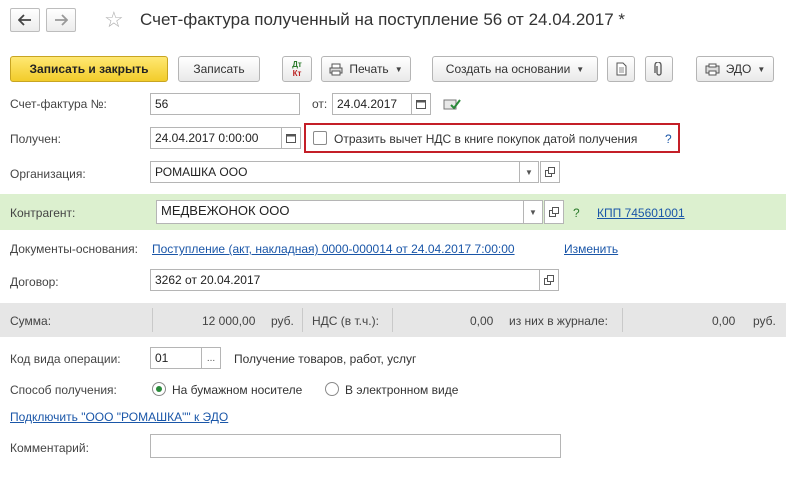 The width and height of the screenshot is (786, 492). Describe the element at coordinates (355, 446) in the screenshot. I see `comment-input` at that location.